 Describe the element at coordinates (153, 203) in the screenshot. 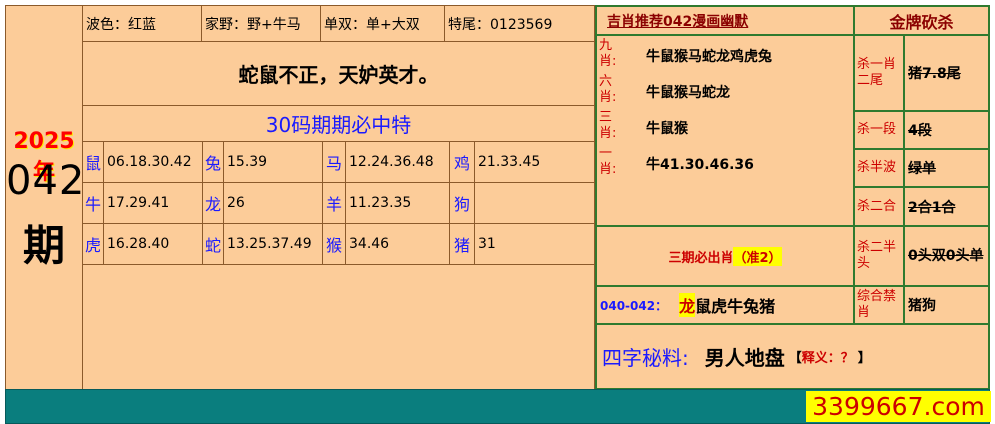

I see `zodiac-numbers: 17.29.41` at that location.